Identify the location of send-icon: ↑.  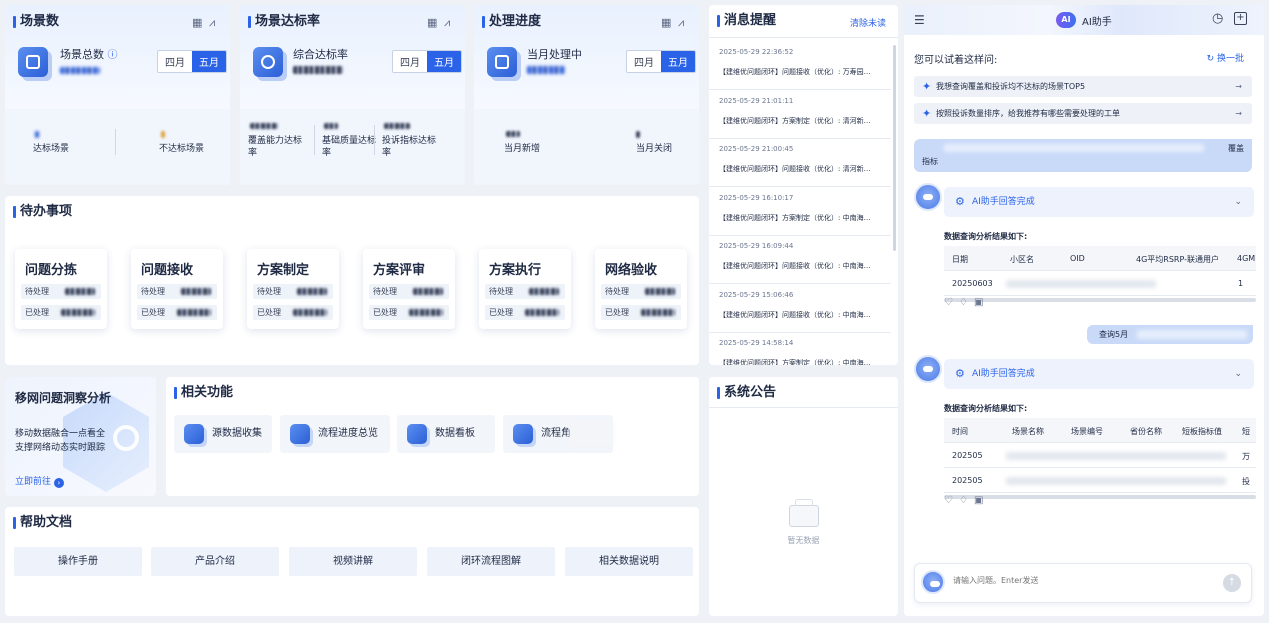
(1232, 583).